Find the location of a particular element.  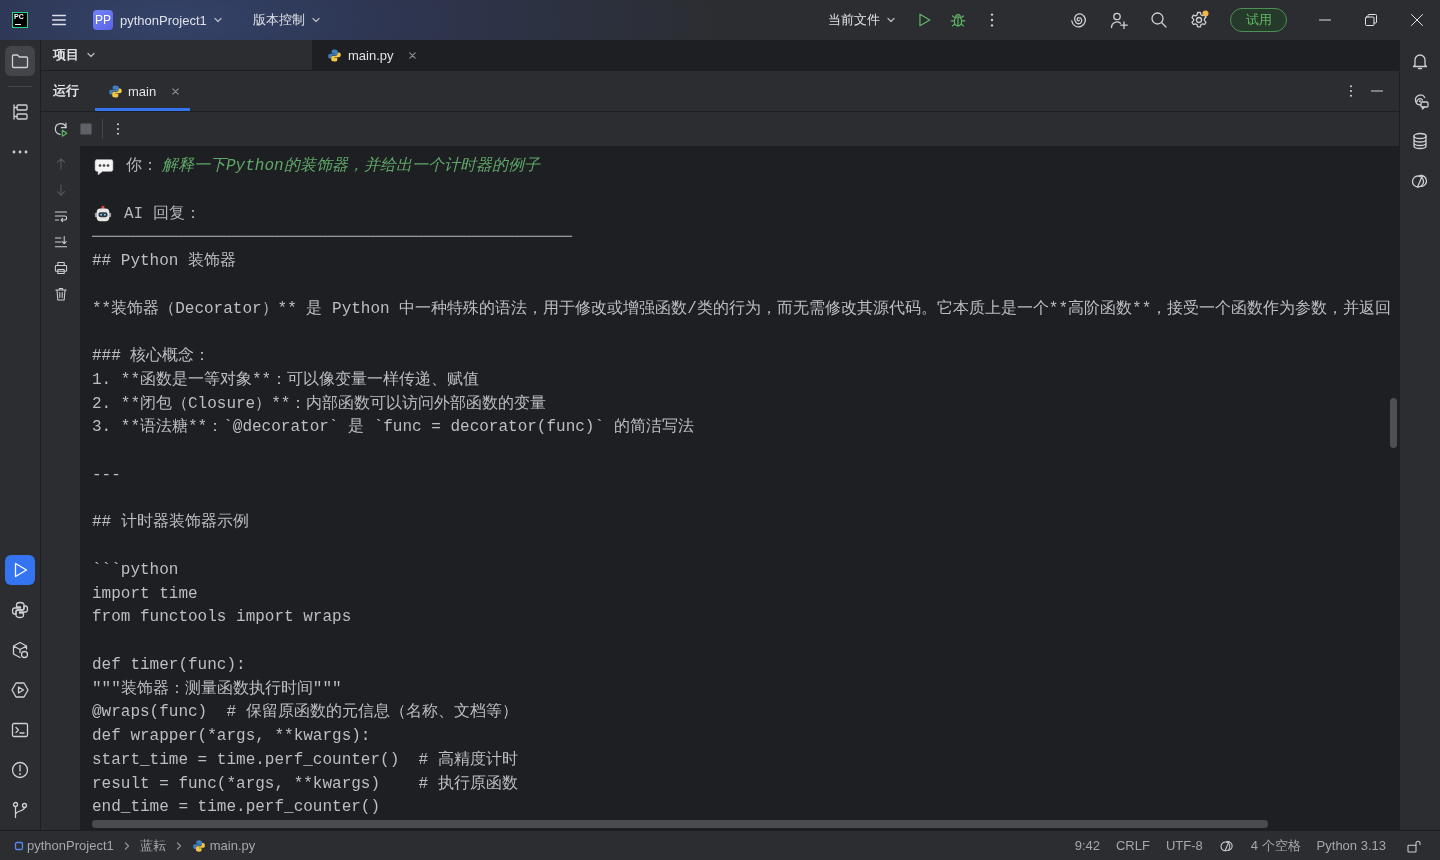

add-user-icon is located at coordinates (1119, 20).